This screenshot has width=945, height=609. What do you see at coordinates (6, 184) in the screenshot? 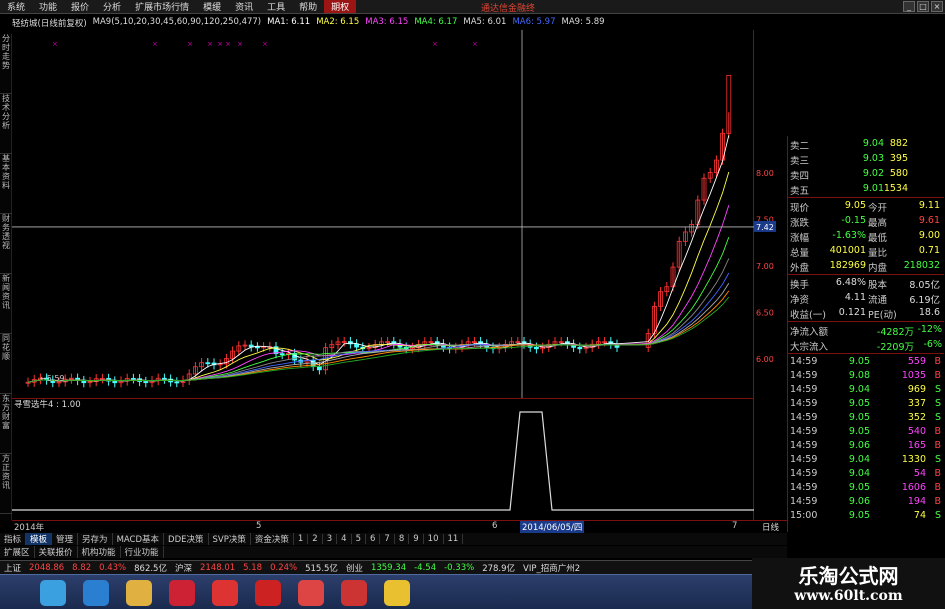
I see `left-tab-2: 基本资料` at bounding box center [6, 184].